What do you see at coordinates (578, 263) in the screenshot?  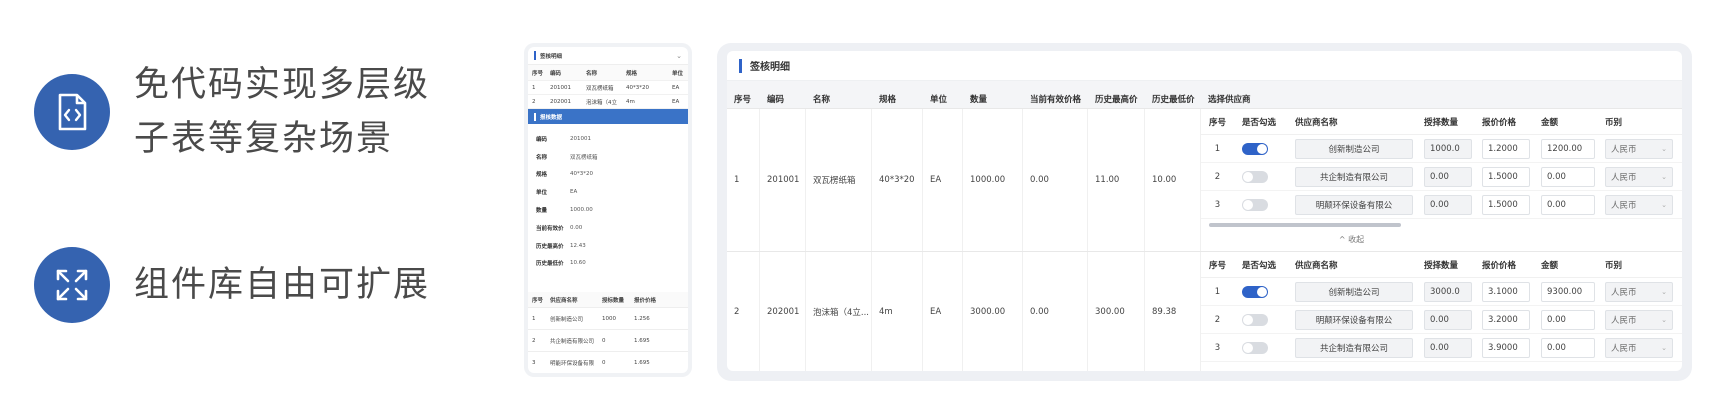 I see `field-value: 10.60` at bounding box center [578, 263].